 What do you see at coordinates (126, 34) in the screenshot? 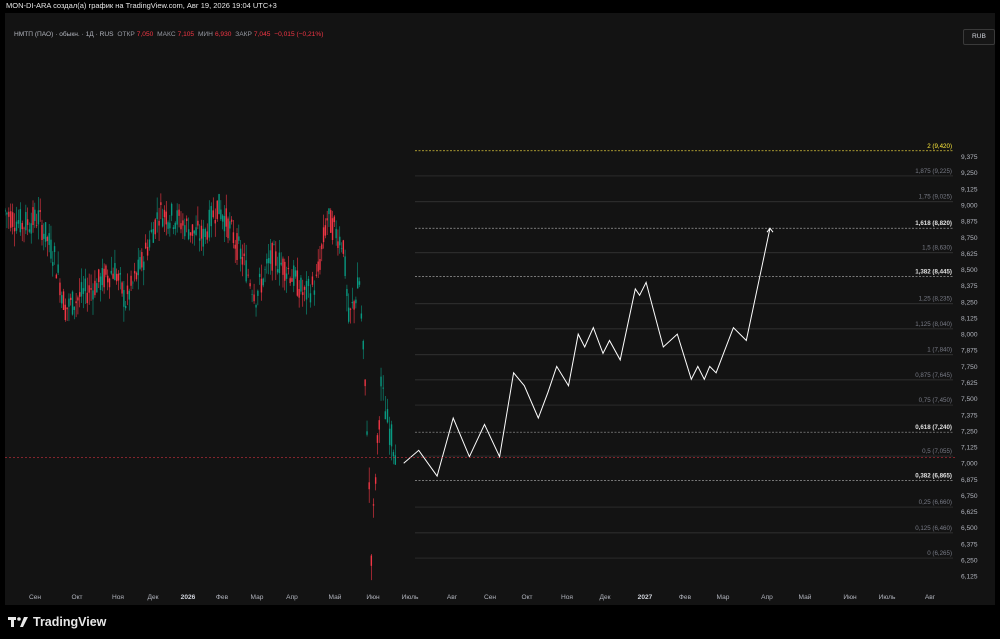
I see `open-label: ОТКР` at bounding box center [126, 34].